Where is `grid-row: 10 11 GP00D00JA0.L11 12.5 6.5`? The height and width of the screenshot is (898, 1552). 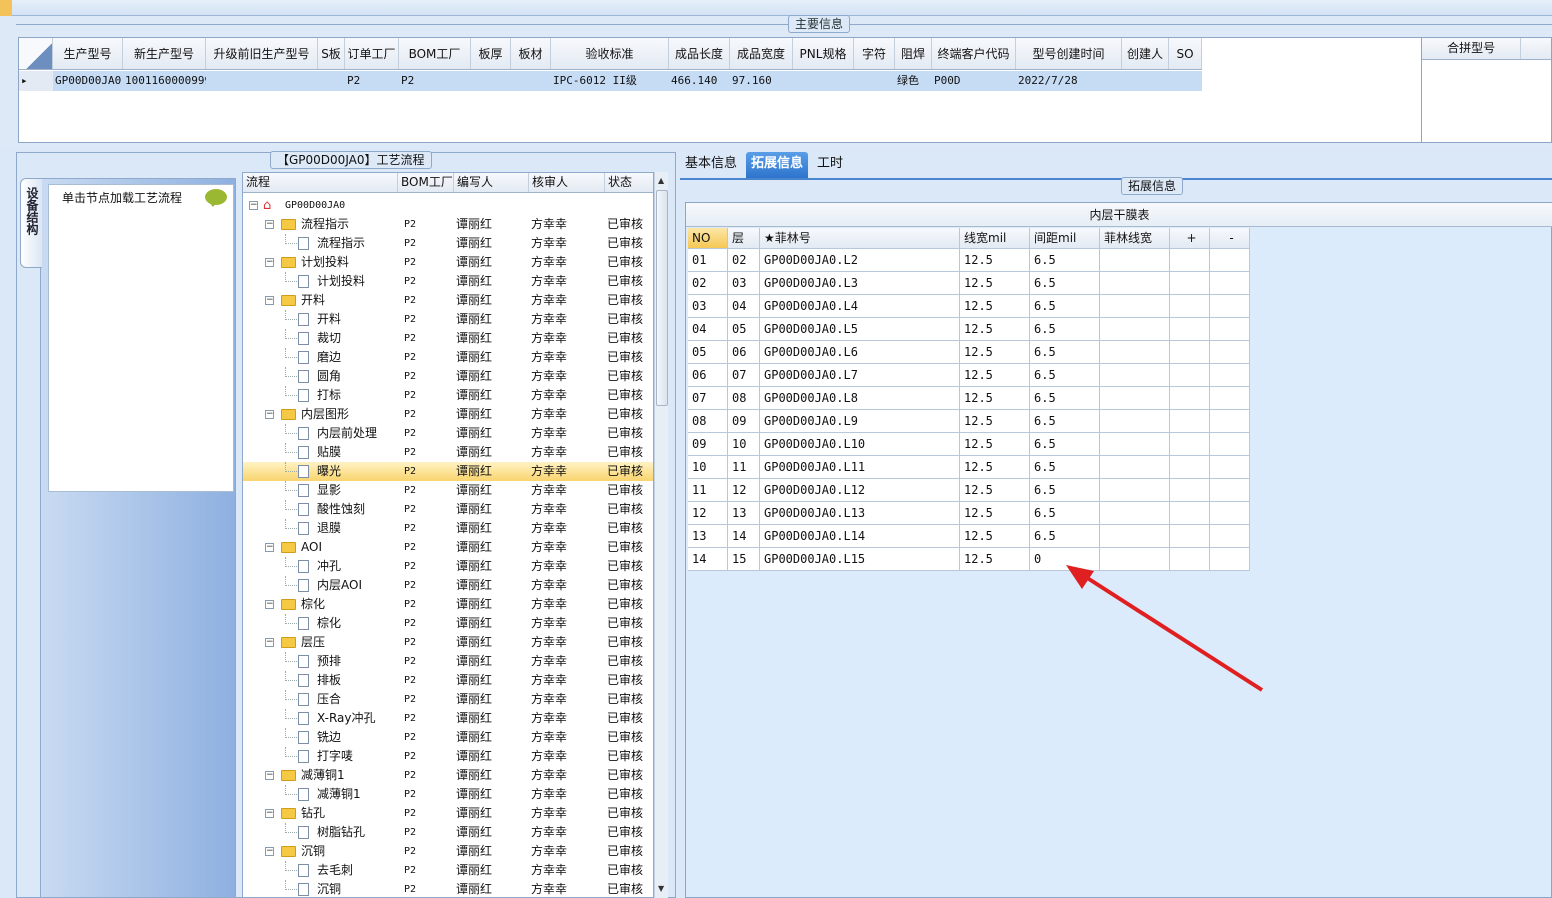
grid-row: 10 11 GP00D00JA0.L11 12.5 6.5 is located at coordinates (969, 467).